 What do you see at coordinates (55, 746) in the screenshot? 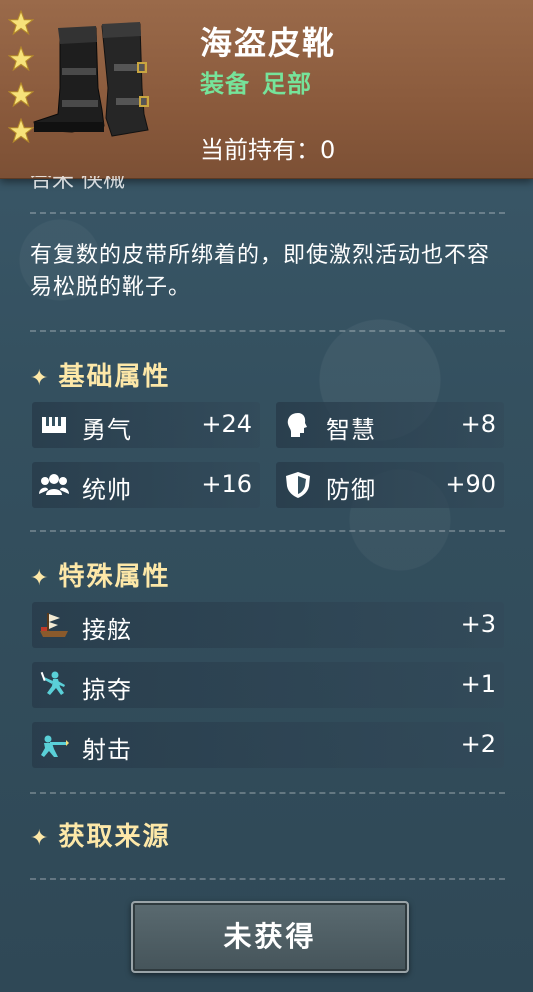
I see `shooting-icon` at bounding box center [55, 746].